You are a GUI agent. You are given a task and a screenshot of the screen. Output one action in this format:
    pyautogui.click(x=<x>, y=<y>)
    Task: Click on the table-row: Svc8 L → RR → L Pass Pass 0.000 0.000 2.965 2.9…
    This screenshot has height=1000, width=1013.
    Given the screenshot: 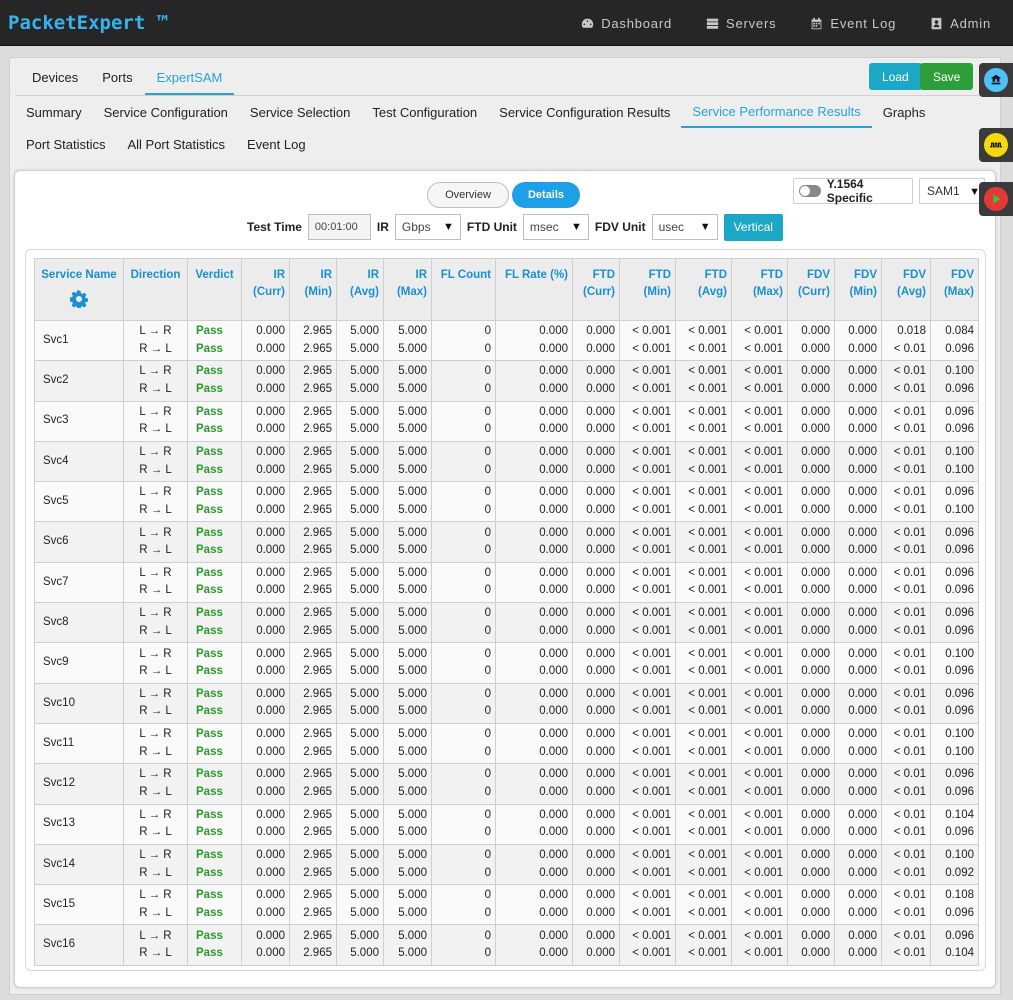 What is the action you would take?
    pyautogui.click(x=506, y=623)
    